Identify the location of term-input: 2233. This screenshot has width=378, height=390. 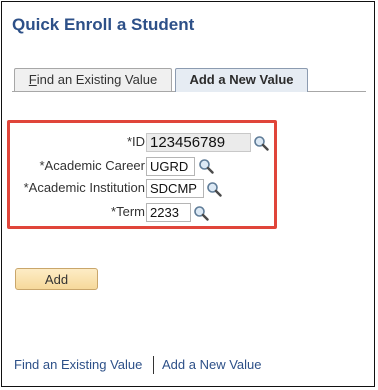
(168, 212).